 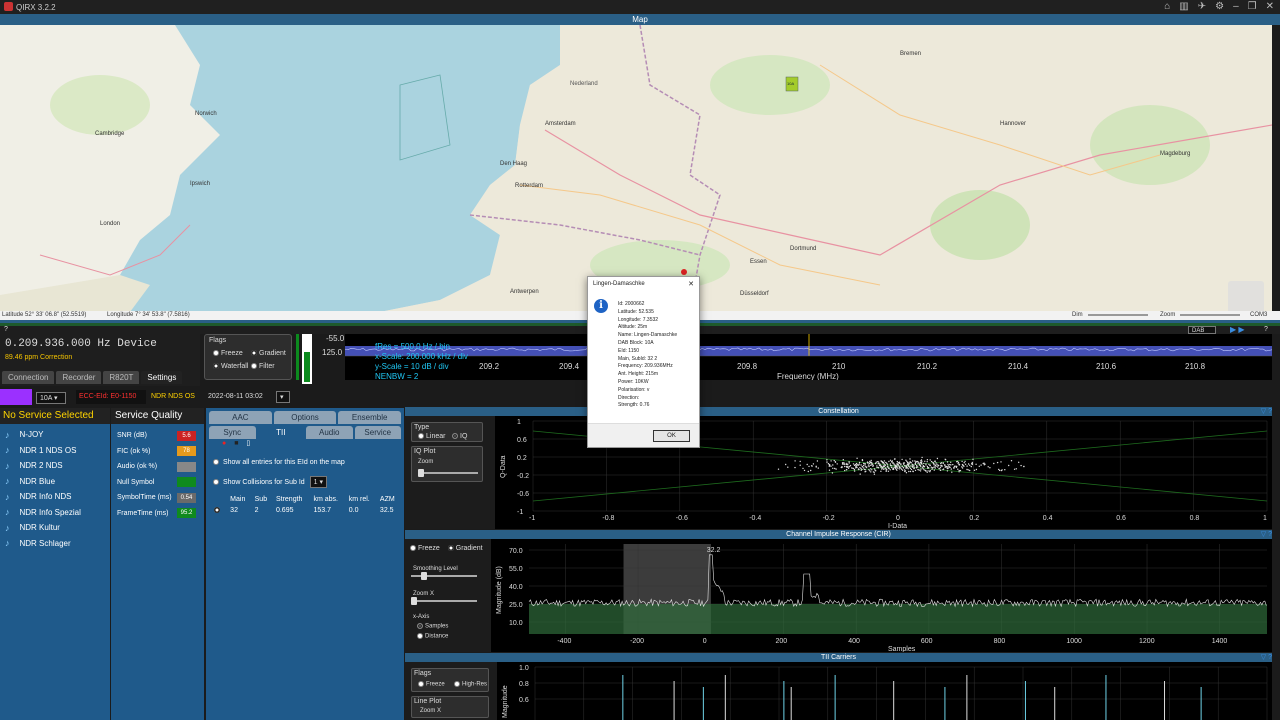 What do you see at coordinates (634, 389) in the screenshot?
I see `dialog-line: Polarisation: v` at bounding box center [634, 389].